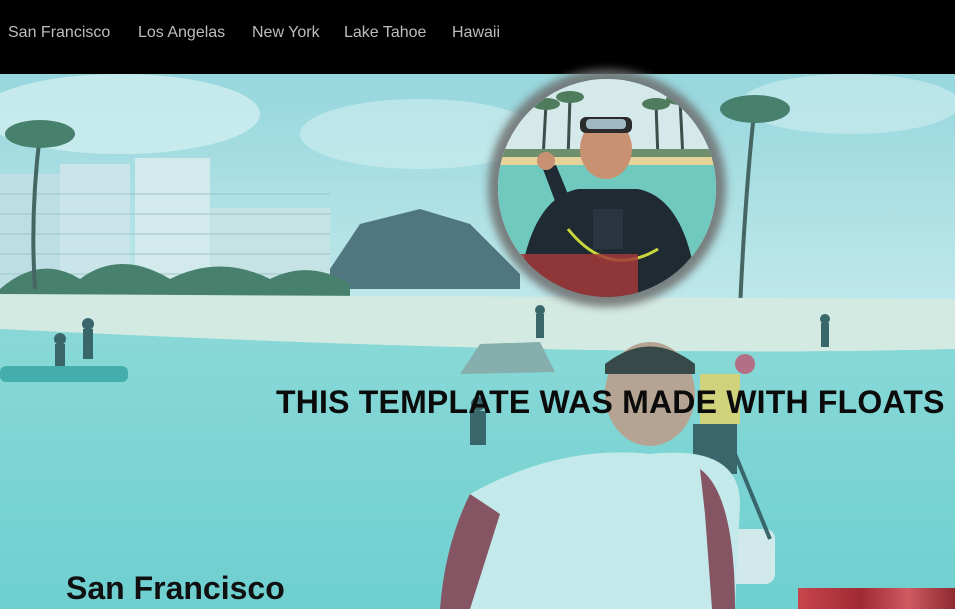 Image resolution: width=955 pixels, height=609 pixels. I want to click on nav-link-lake-tahoe: Lake Tahoe, so click(385, 33).